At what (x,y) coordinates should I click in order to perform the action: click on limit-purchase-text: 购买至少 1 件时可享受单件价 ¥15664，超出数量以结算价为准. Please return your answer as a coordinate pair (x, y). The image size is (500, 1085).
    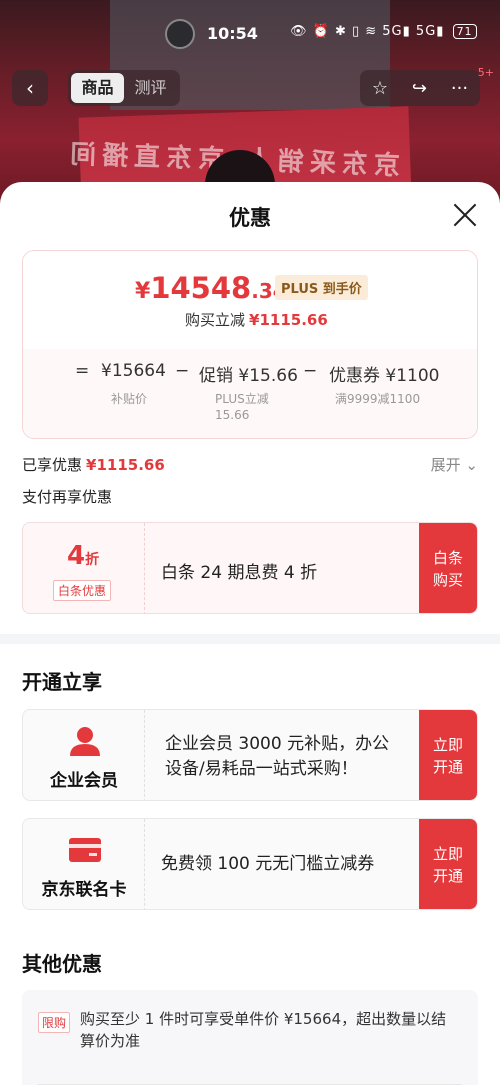
    Looking at the image, I should click on (263, 1030).